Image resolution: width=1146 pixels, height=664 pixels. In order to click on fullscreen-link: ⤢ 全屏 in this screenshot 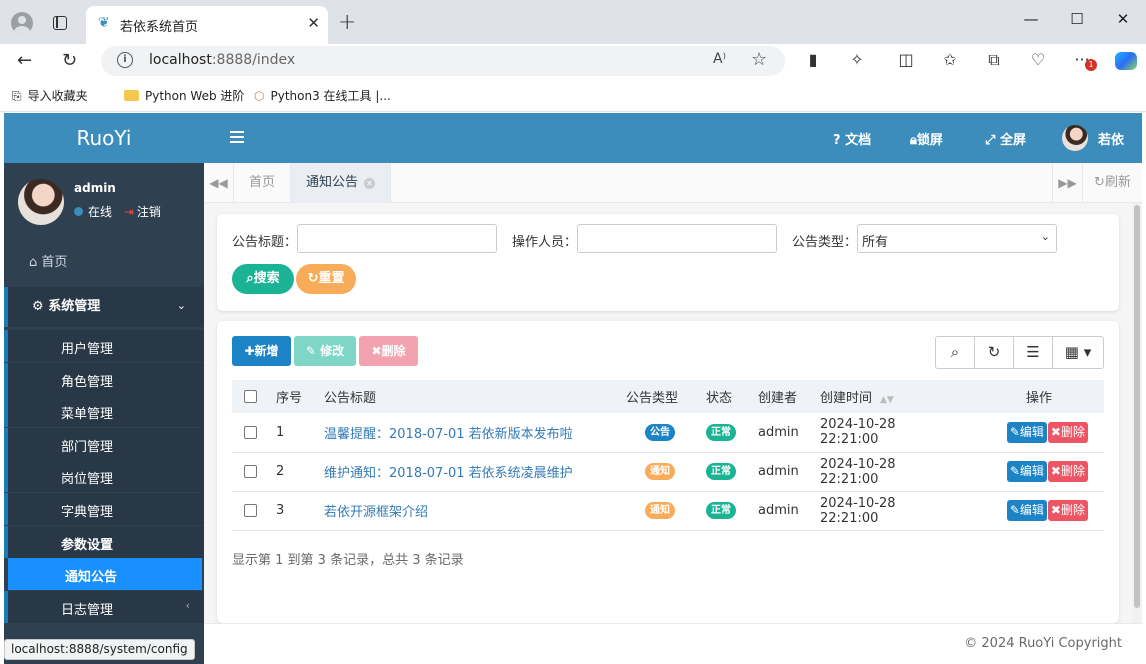, I will do `click(1005, 138)`.